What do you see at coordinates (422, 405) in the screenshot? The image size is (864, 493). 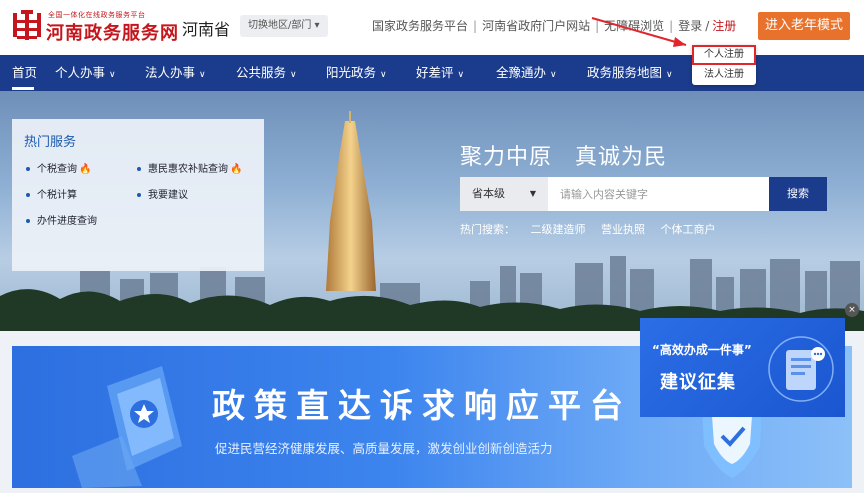 I see `policy-banner-title: 政策直达诉求响应平台` at bounding box center [422, 405].